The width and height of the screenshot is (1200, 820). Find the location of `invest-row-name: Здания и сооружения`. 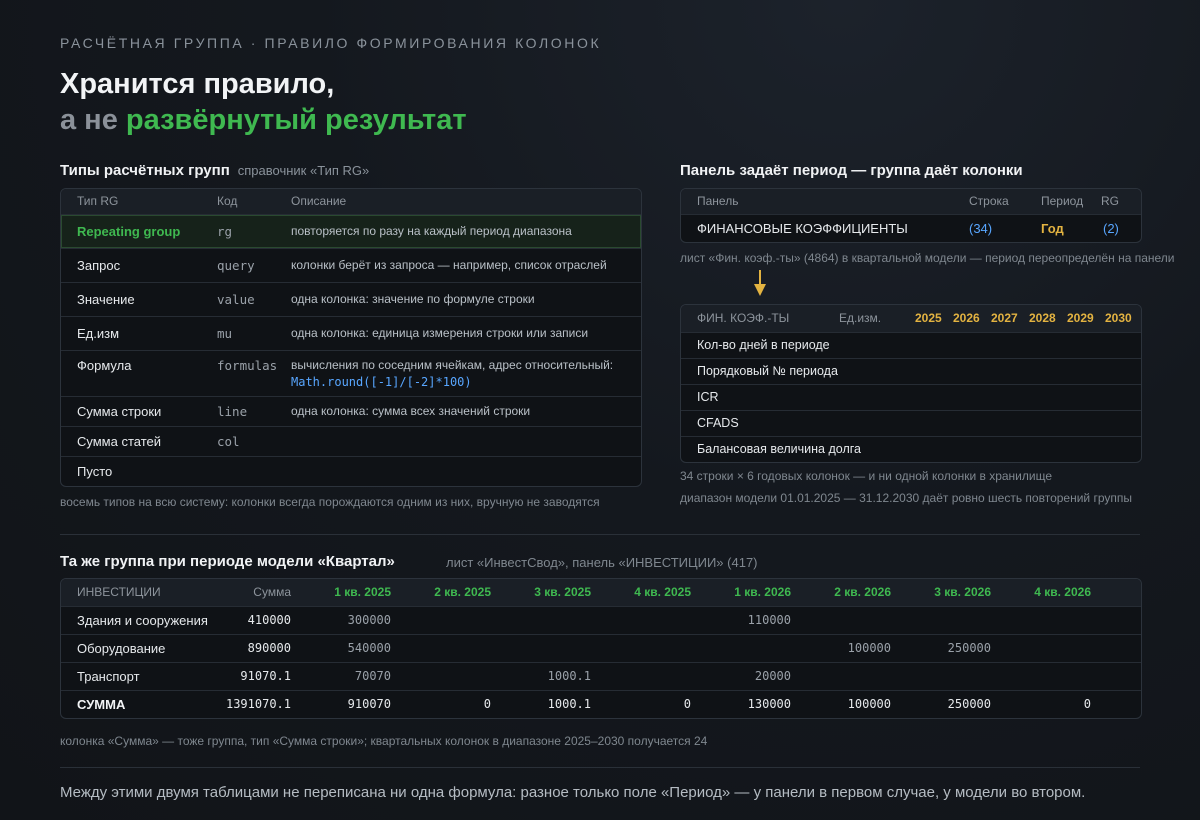

invest-row-name: Здания и сооружения is located at coordinates (142, 620).